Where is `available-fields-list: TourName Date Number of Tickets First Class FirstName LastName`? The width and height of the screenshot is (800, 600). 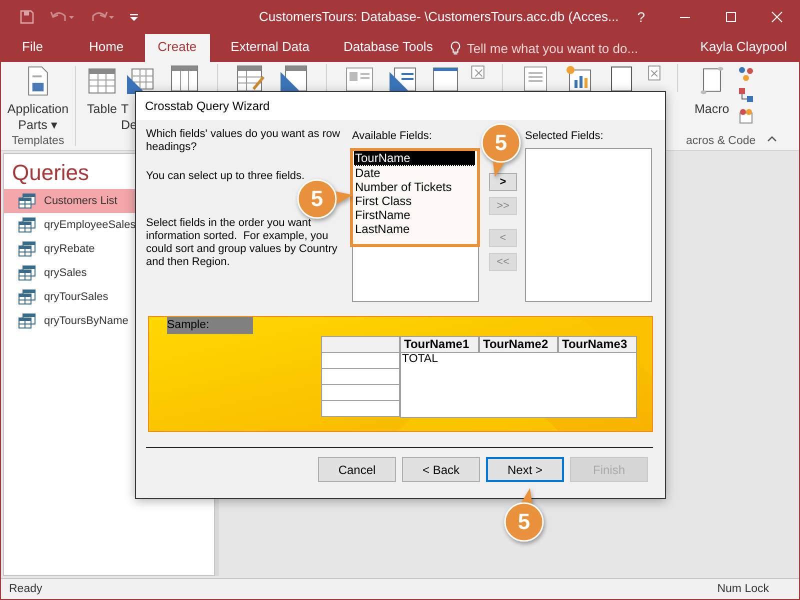 available-fields-list: TourName Date Number of Tickets First Class FirstName LastName is located at coordinates (415, 225).